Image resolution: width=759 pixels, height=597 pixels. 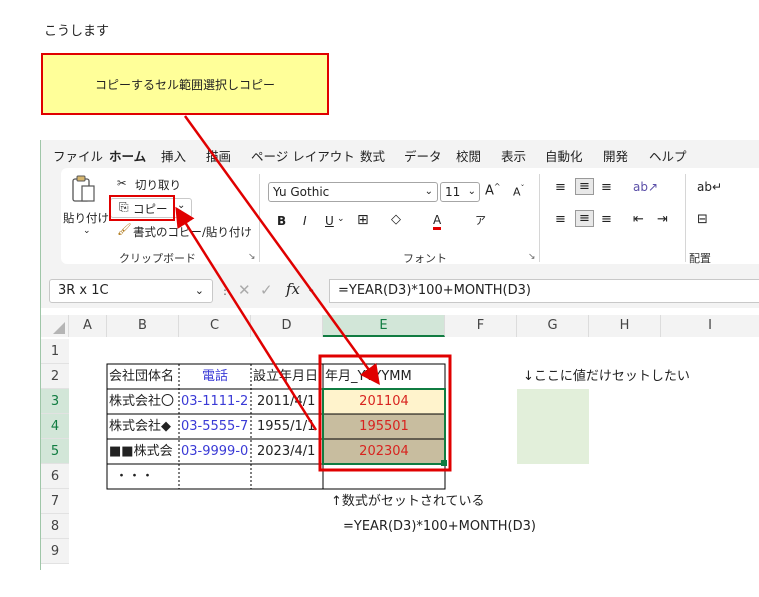 I want to click on enter-icon: ✓, so click(x=266, y=290).